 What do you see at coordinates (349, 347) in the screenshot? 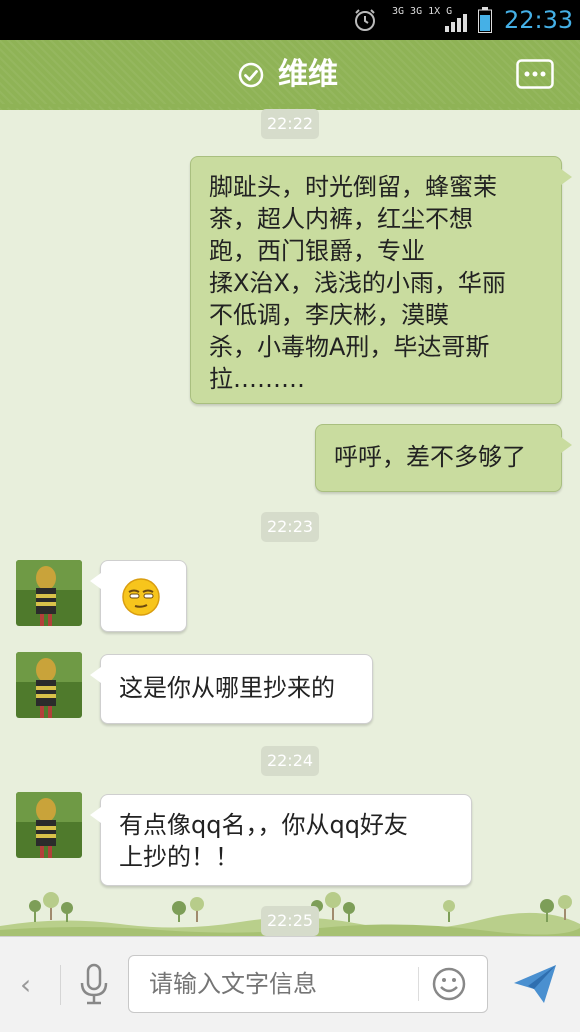
I see `message-line: 杀，小毒物A刑，毕达哥斯` at bounding box center [349, 347].